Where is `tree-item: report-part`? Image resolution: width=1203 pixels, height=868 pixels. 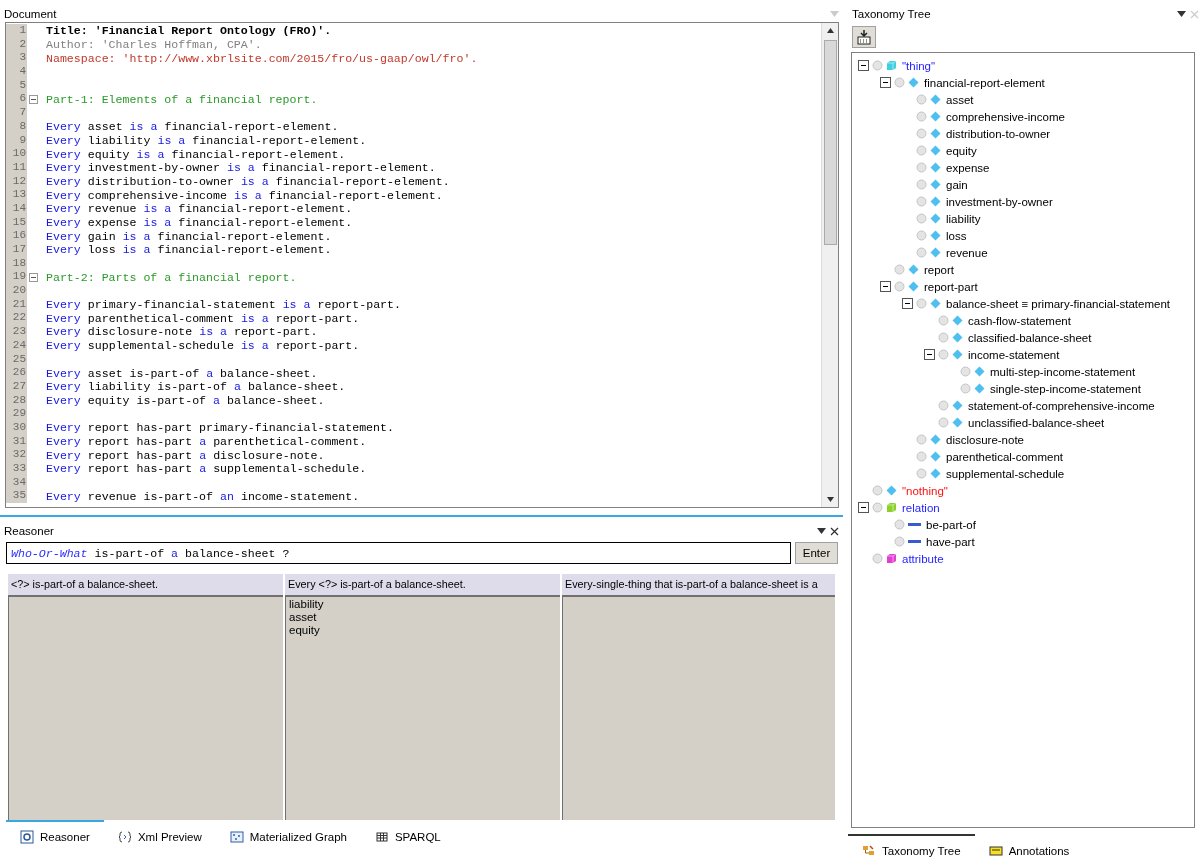 tree-item: report-part is located at coordinates (951, 286).